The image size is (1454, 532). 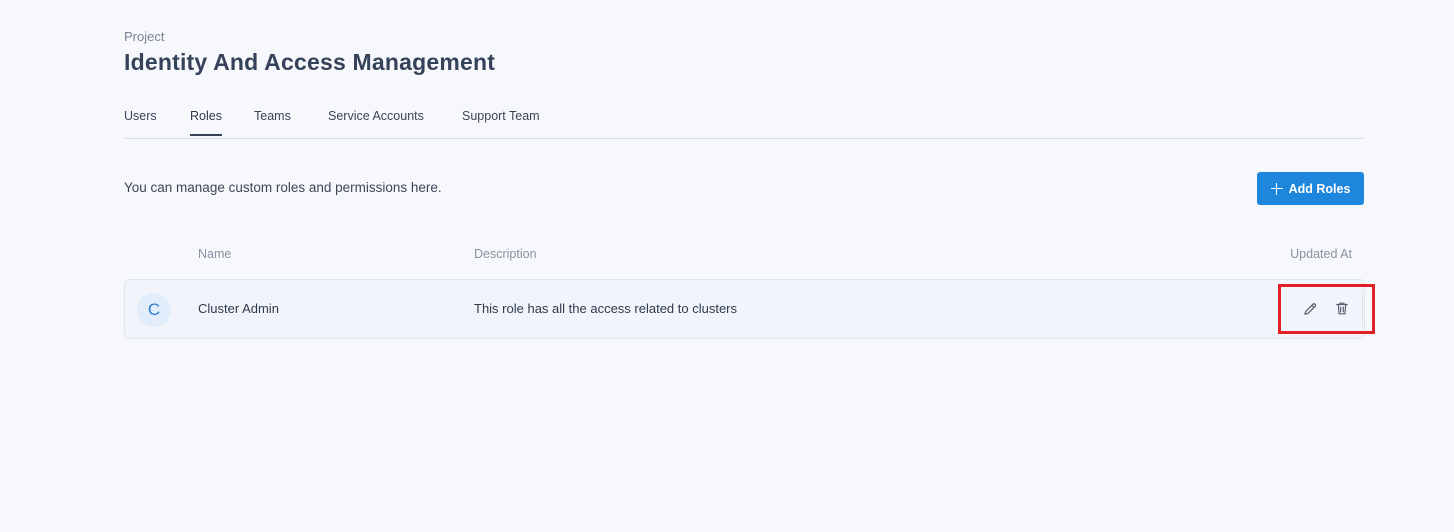 I want to click on column-header-name: Name, so click(x=215, y=254).